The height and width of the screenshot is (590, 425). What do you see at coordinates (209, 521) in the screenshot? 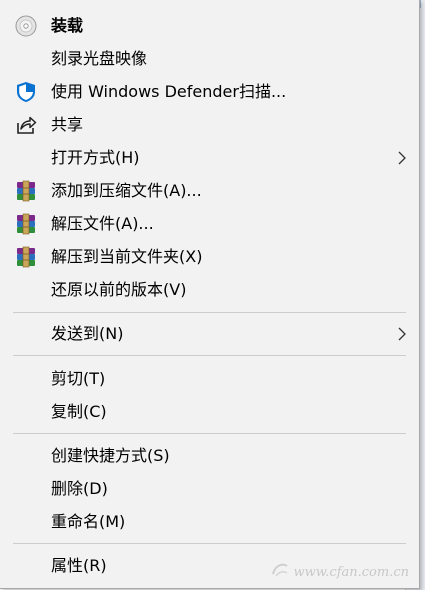
I see `menu-item-rename: 重命名(M)` at bounding box center [209, 521].